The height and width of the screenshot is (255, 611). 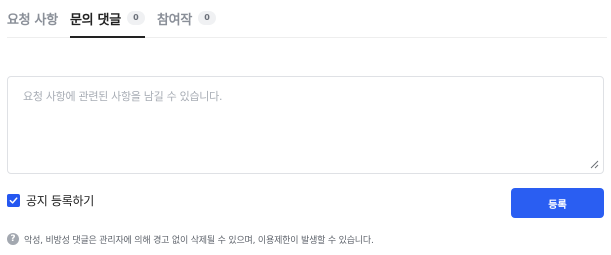 I want to click on tab-label: 요청 사항, so click(x=32, y=20).